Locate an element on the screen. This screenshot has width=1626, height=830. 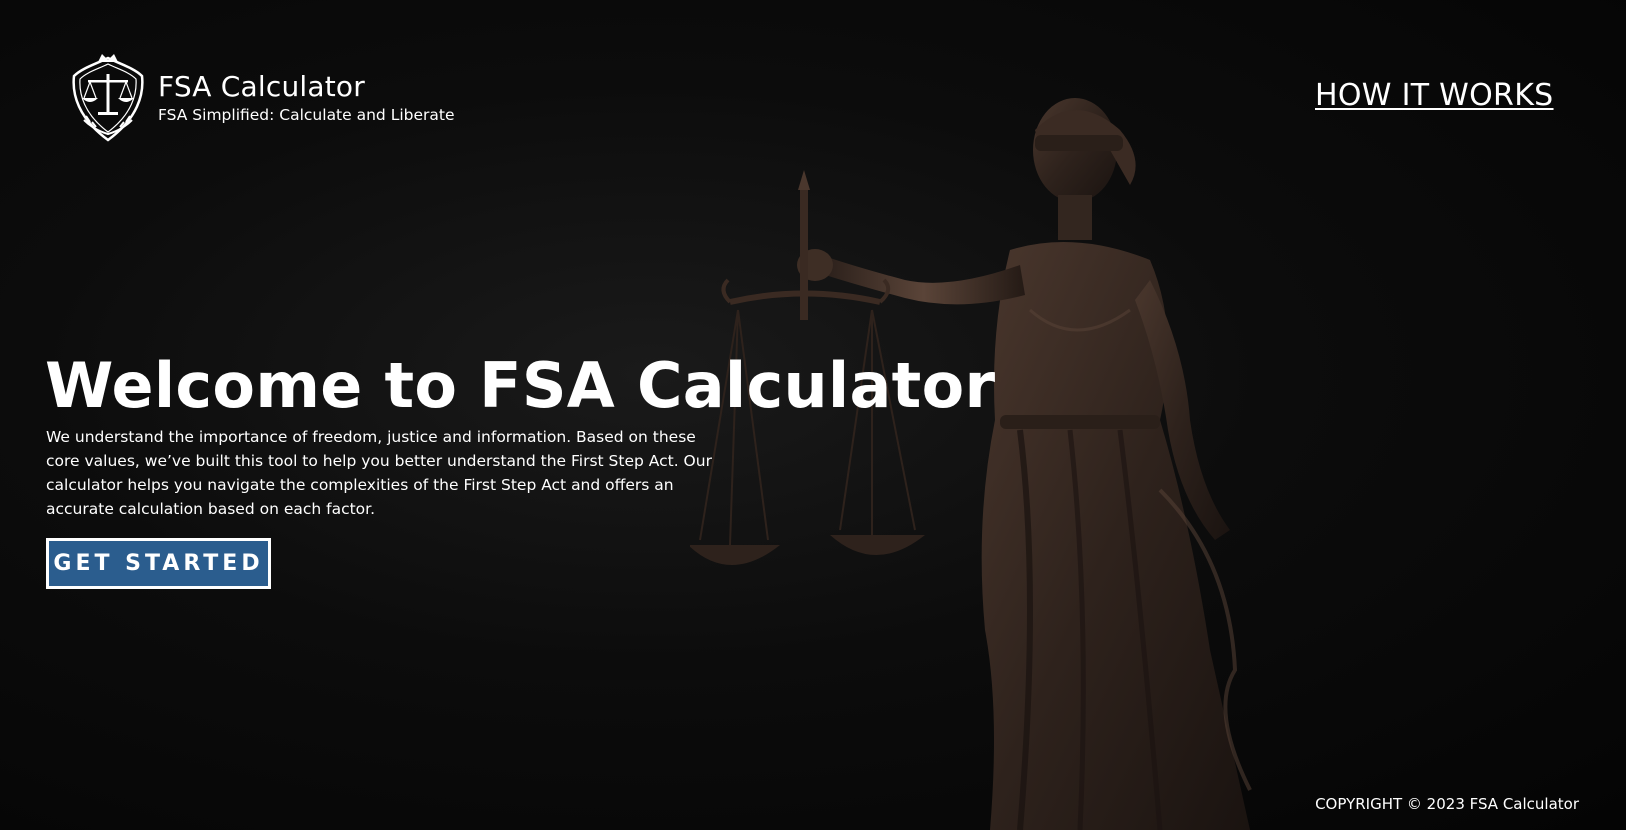
get-started-button: GET STARTED is located at coordinates (158, 563).